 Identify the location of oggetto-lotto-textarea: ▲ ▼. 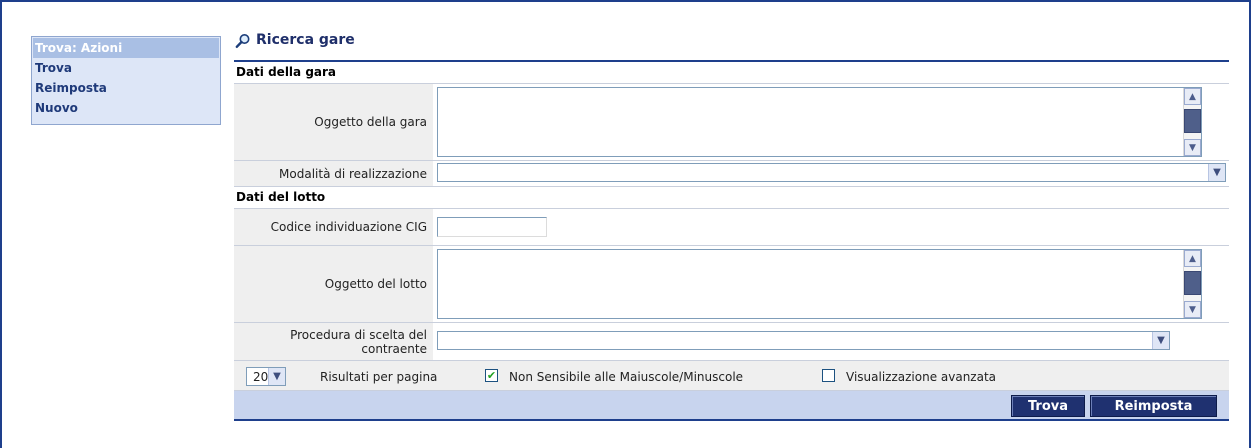
(819, 284).